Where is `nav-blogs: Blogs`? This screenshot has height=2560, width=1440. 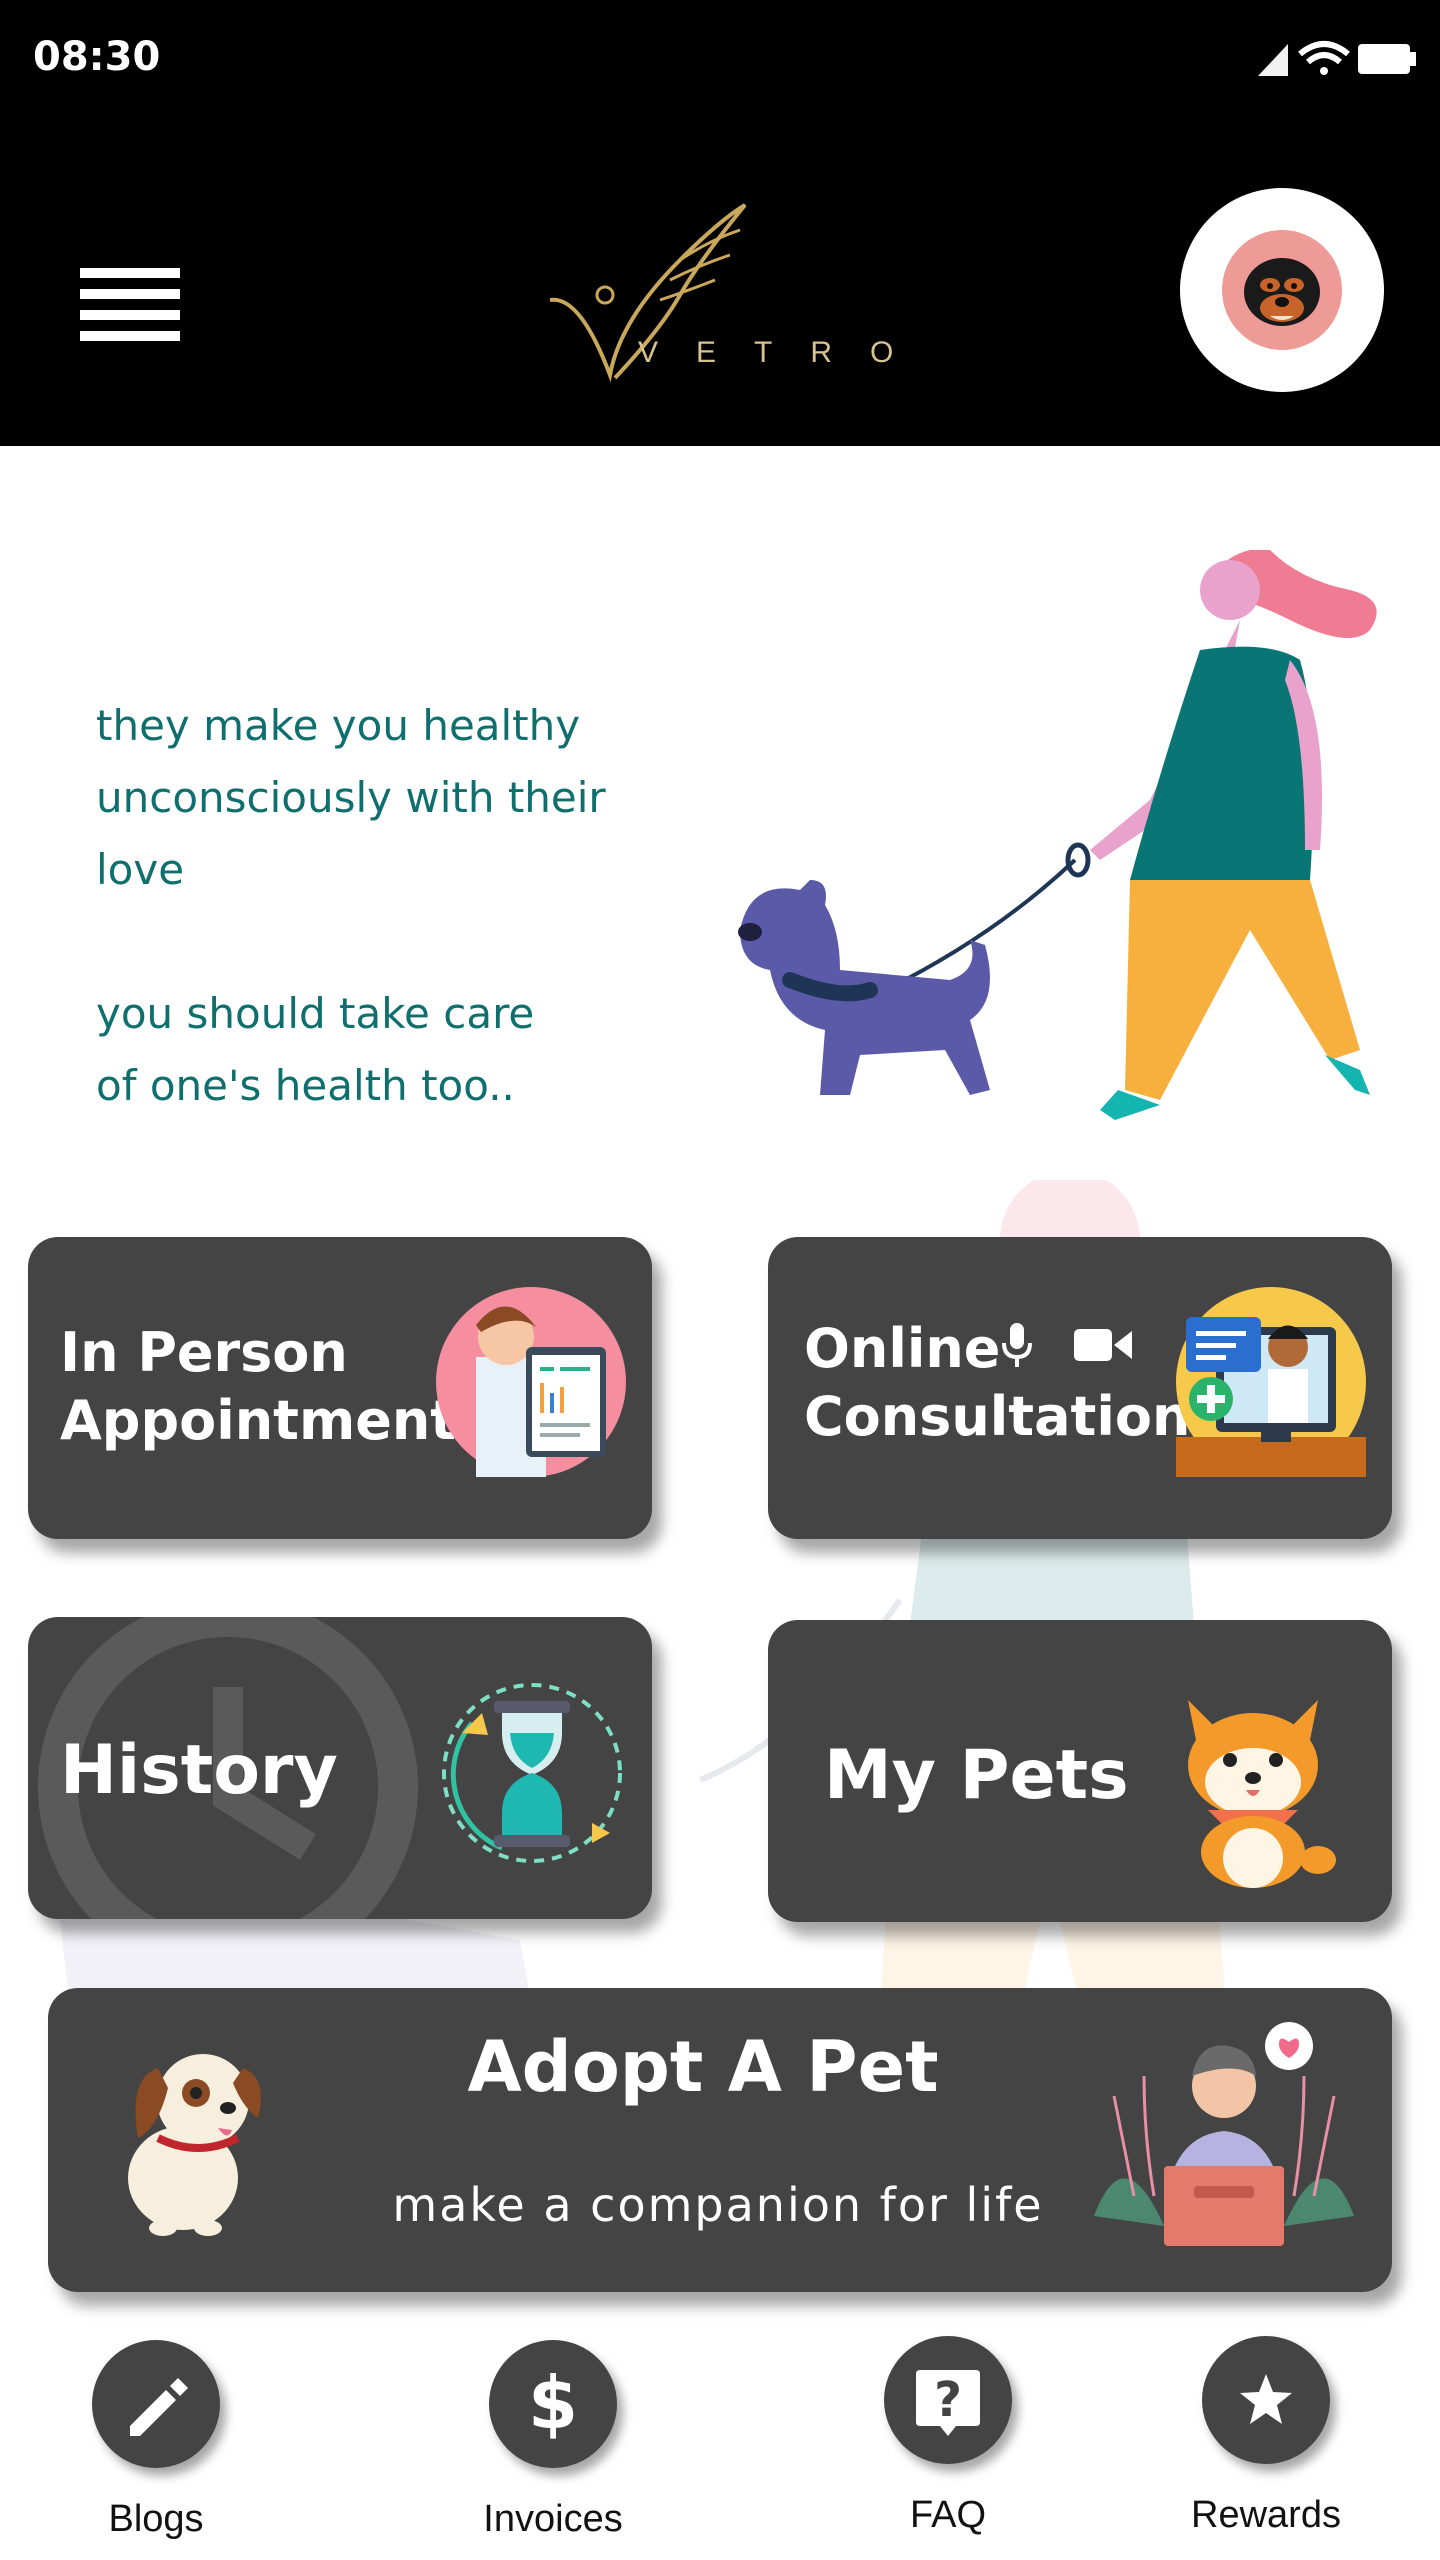
nav-blogs: Blogs is located at coordinates (156, 2450).